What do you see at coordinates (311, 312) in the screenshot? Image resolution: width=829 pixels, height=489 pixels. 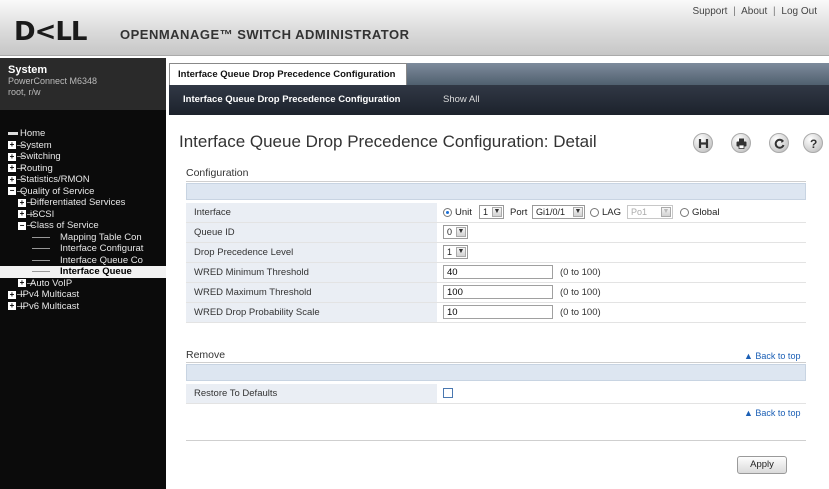 I see `wred-prob-label: WRED Drop Probability Scale` at bounding box center [311, 312].